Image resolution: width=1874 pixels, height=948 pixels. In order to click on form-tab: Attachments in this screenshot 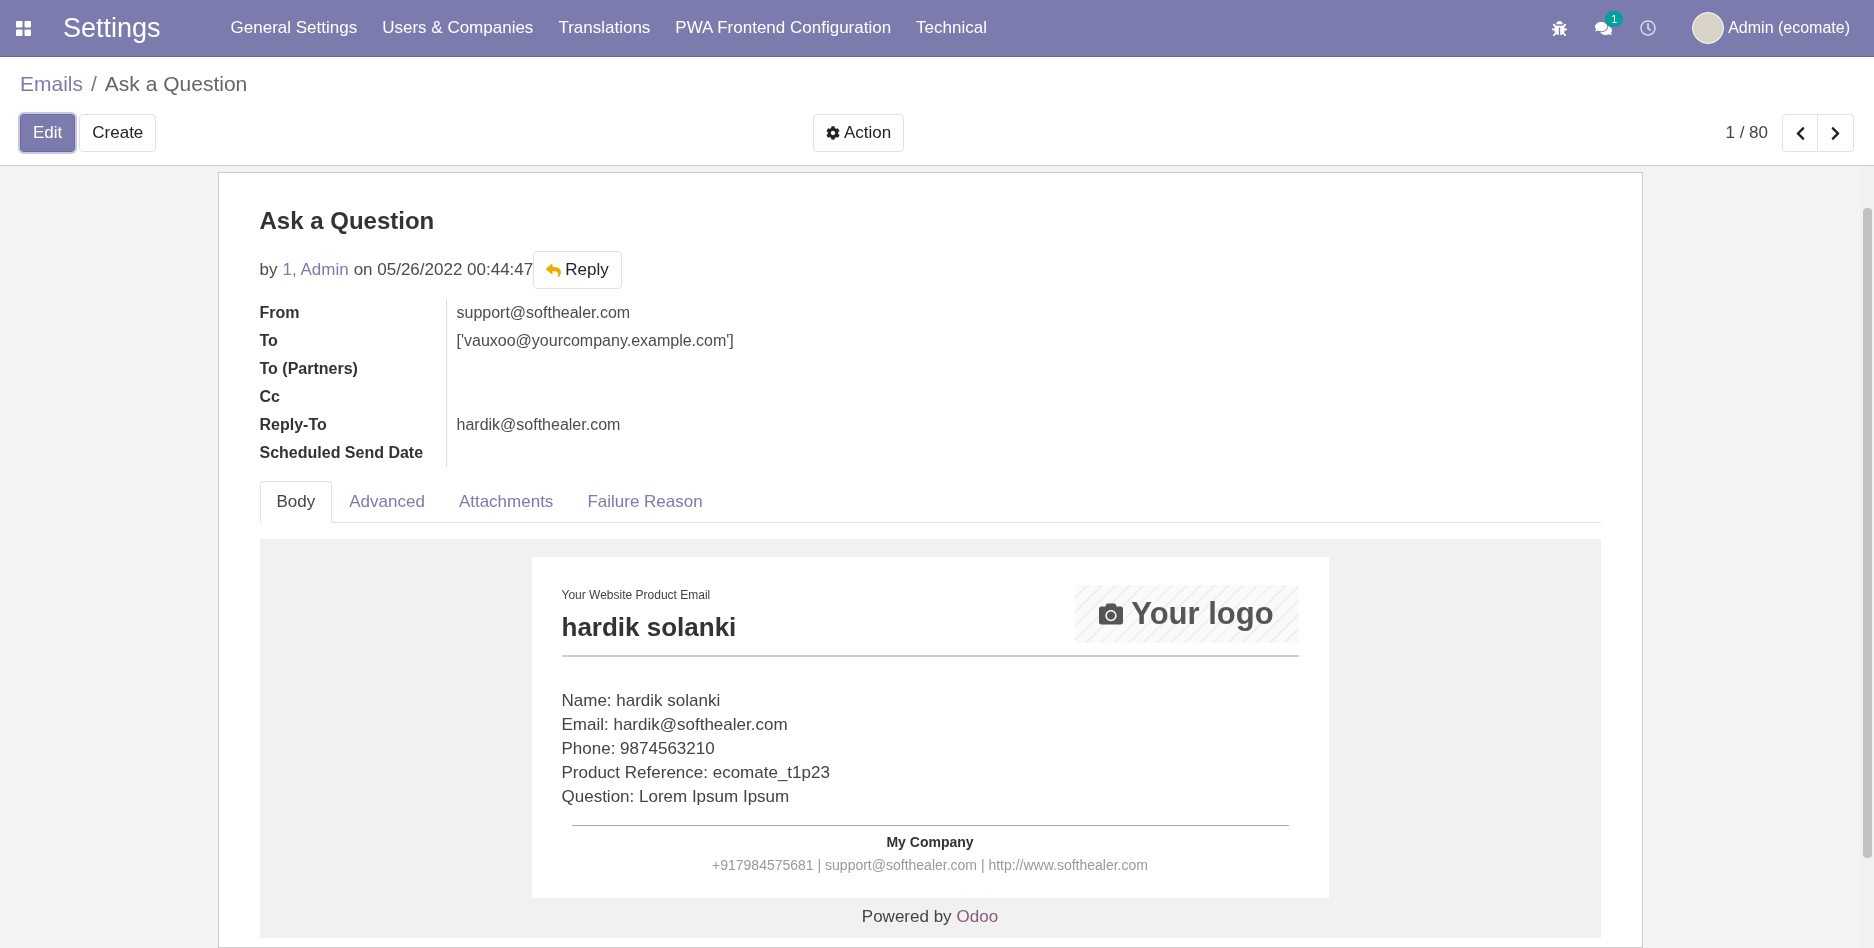, I will do `click(506, 502)`.